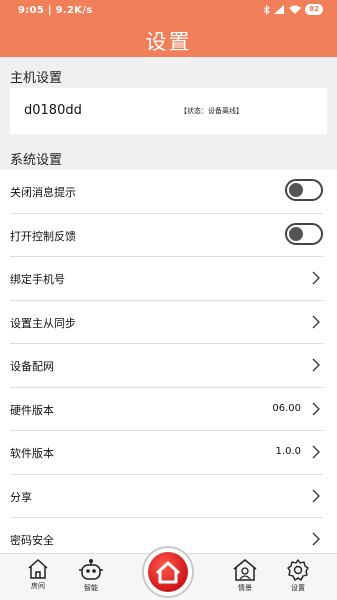 The image size is (337, 600). What do you see at coordinates (36, 78) in the screenshot?
I see `host-section-label: 主机设置` at bounding box center [36, 78].